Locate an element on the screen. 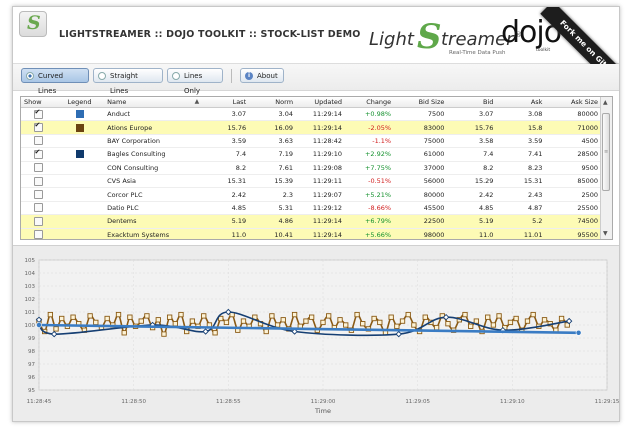 The image size is (628, 430). straight-lines-button: Straight Lines is located at coordinates (128, 81).